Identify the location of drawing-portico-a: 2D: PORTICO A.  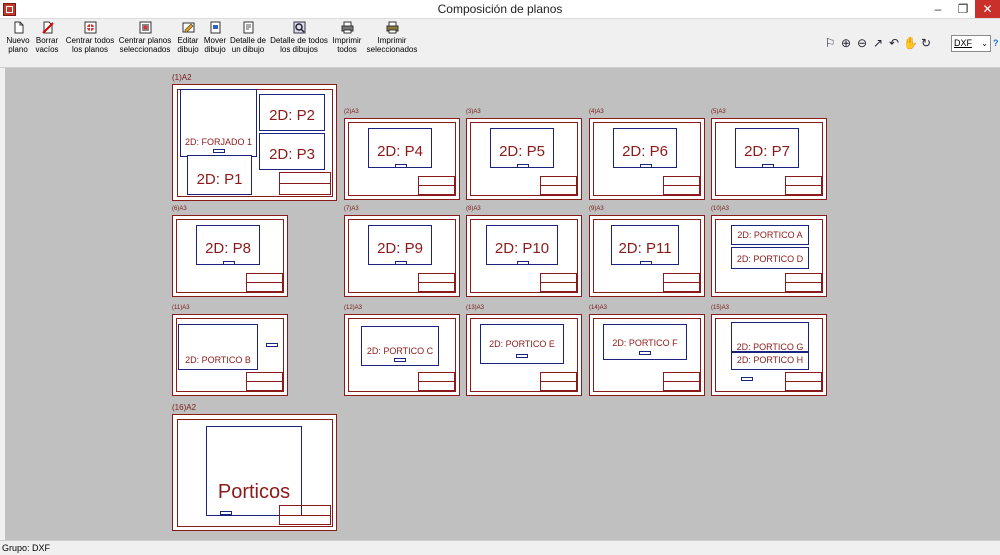
(770, 235).